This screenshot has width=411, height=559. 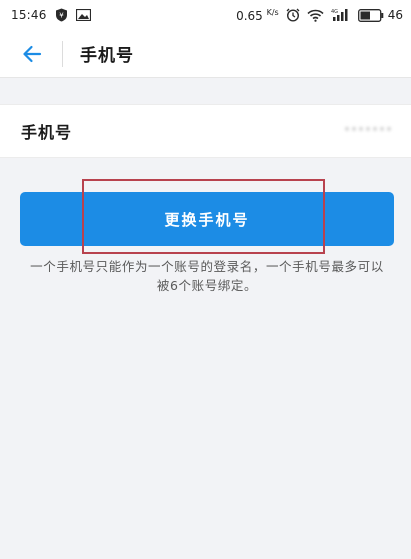 What do you see at coordinates (29, 15) in the screenshot?
I see `status-time: 15:46` at bounding box center [29, 15].